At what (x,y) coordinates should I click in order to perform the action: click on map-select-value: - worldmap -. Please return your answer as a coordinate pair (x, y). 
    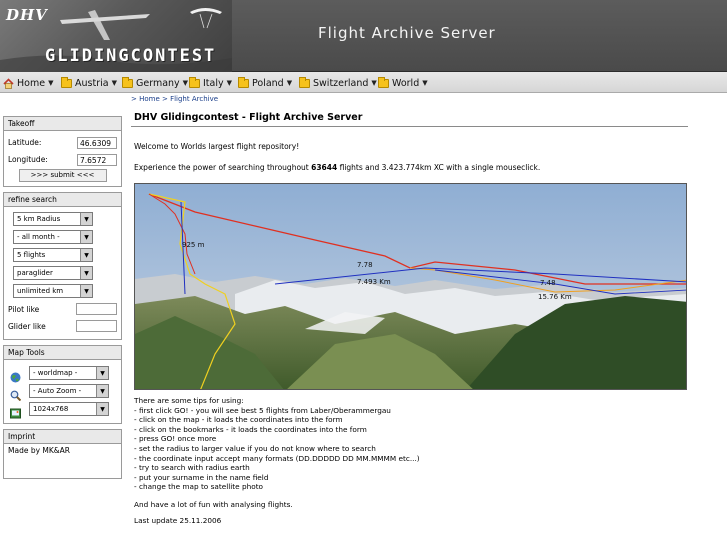
    Looking at the image, I should click on (55, 373).